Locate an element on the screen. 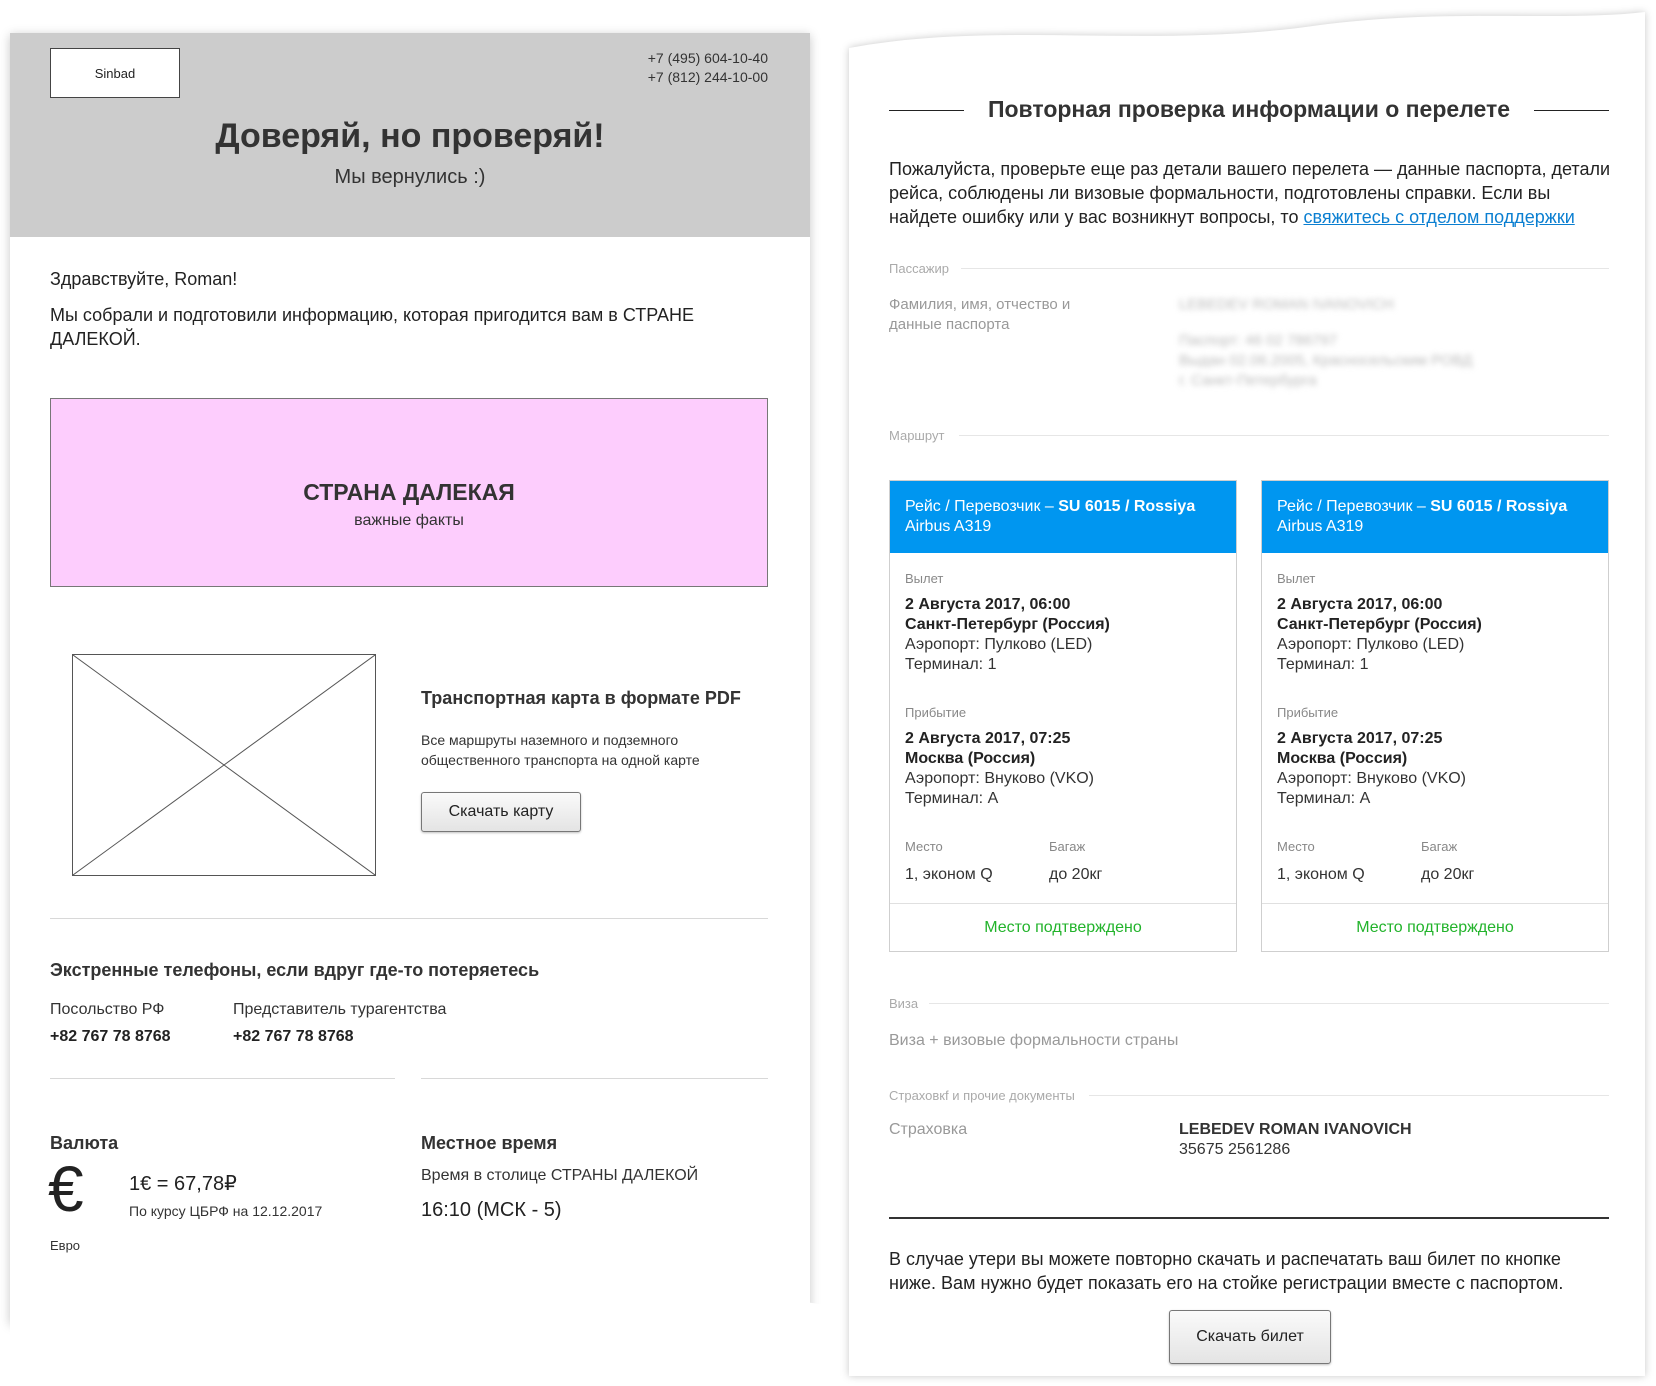 The width and height of the screenshot is (1656, 1386). map-title: Транспортная карта в формате PDF is located at coordinates (581, 698).